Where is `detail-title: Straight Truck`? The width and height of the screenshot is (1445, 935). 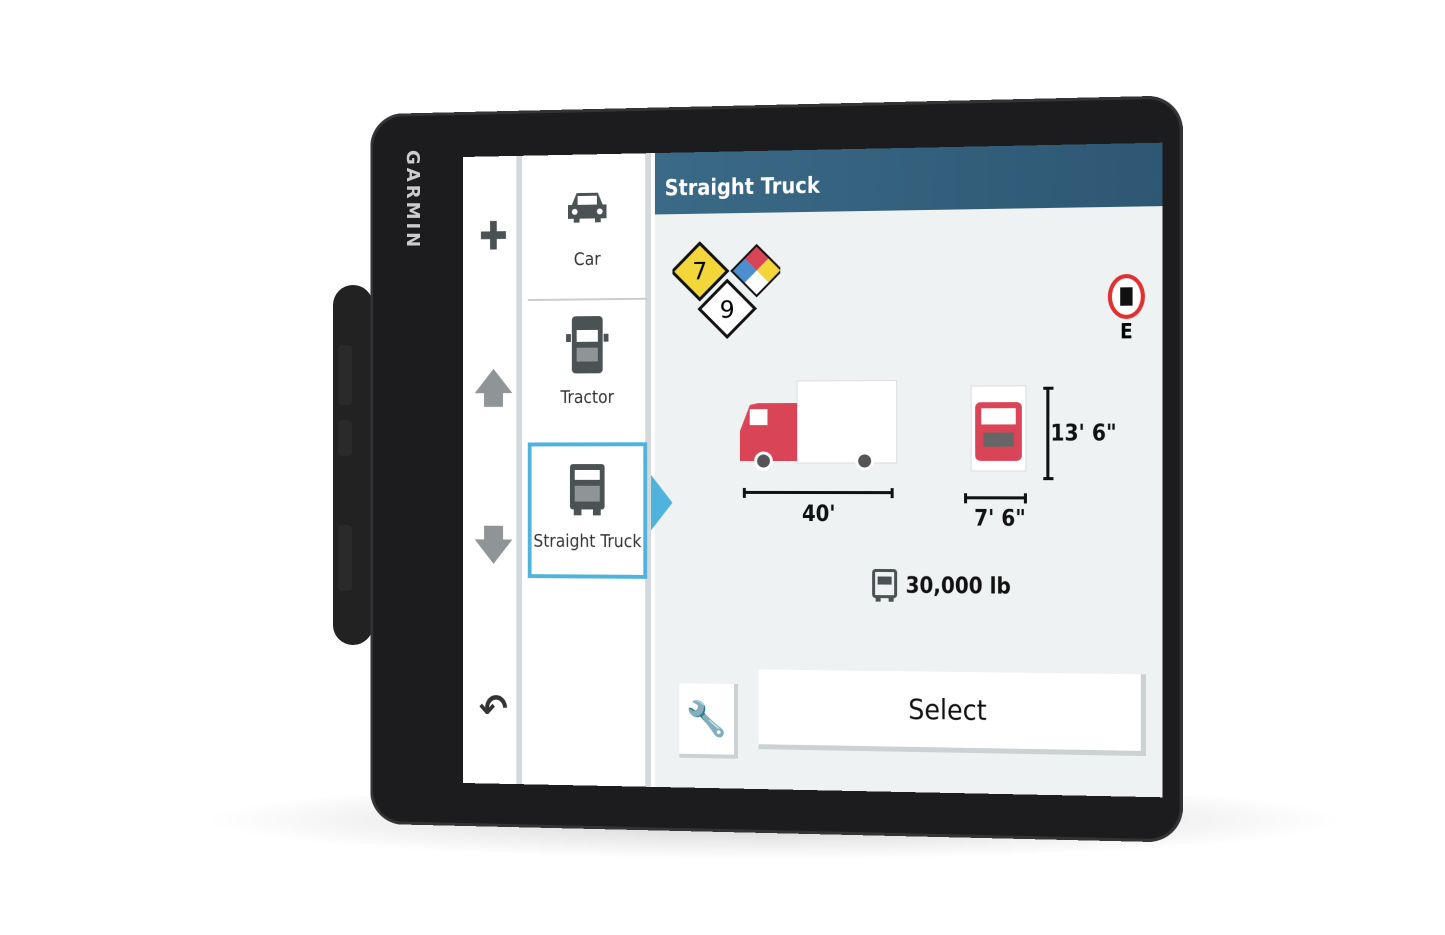 detail-title: Straight Truck is located at coordinates (908, 178).